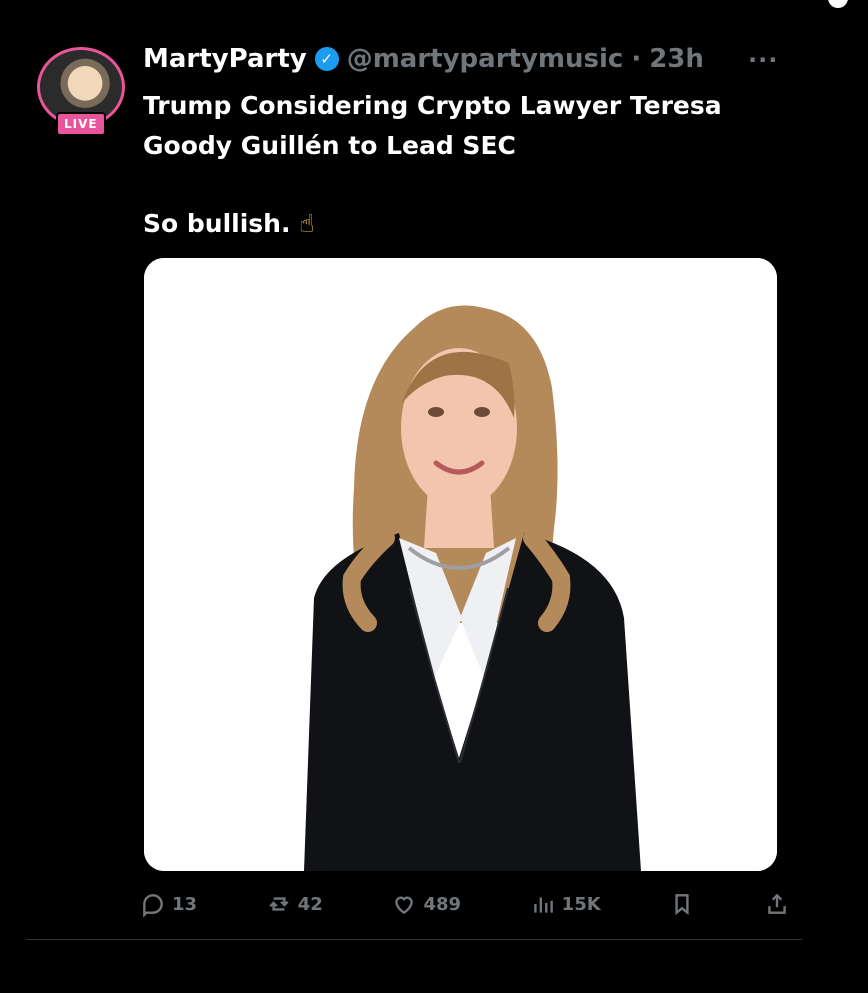 This screenshot has width=868, height=993. I want to click on tweet-text-line-2: Goody Guillén to Lead SEC, so click(329, 145).